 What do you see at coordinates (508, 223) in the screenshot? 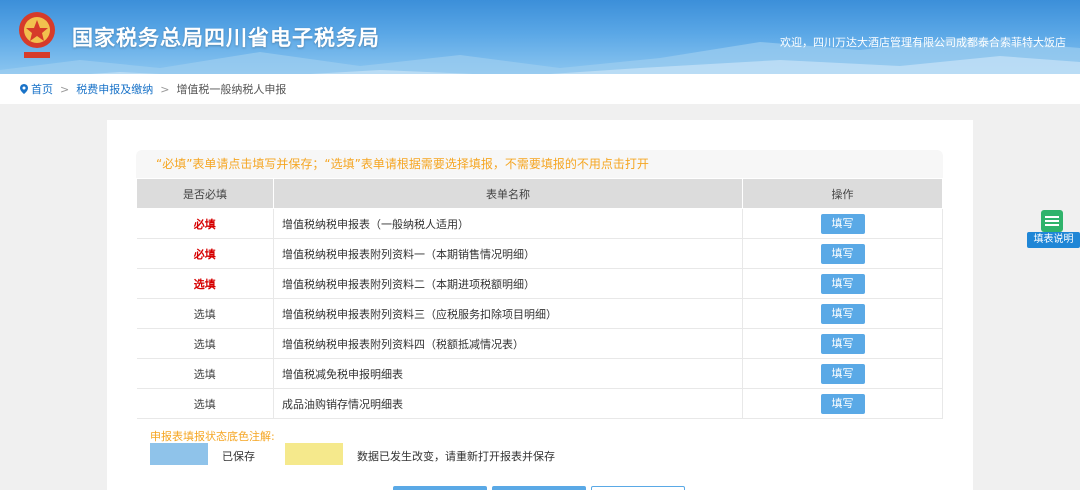
I see `form-name: 增值税纳税申报表（一般纳税人适用）` at bounding box center [508, 223].